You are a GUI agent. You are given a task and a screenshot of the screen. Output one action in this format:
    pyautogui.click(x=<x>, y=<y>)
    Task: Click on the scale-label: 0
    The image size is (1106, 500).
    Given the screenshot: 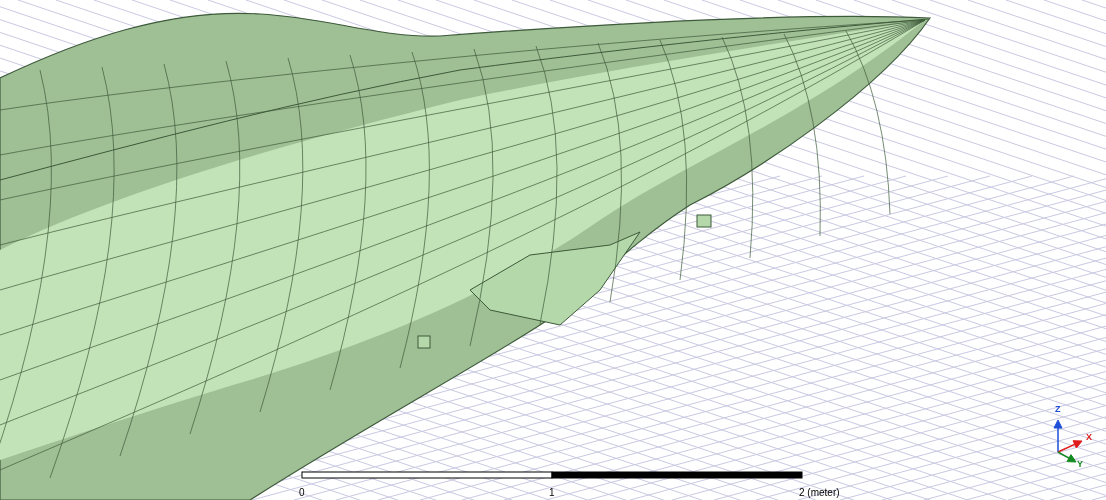 What is the action you would take?
    pyautogui.click(x=302, y=492)
    